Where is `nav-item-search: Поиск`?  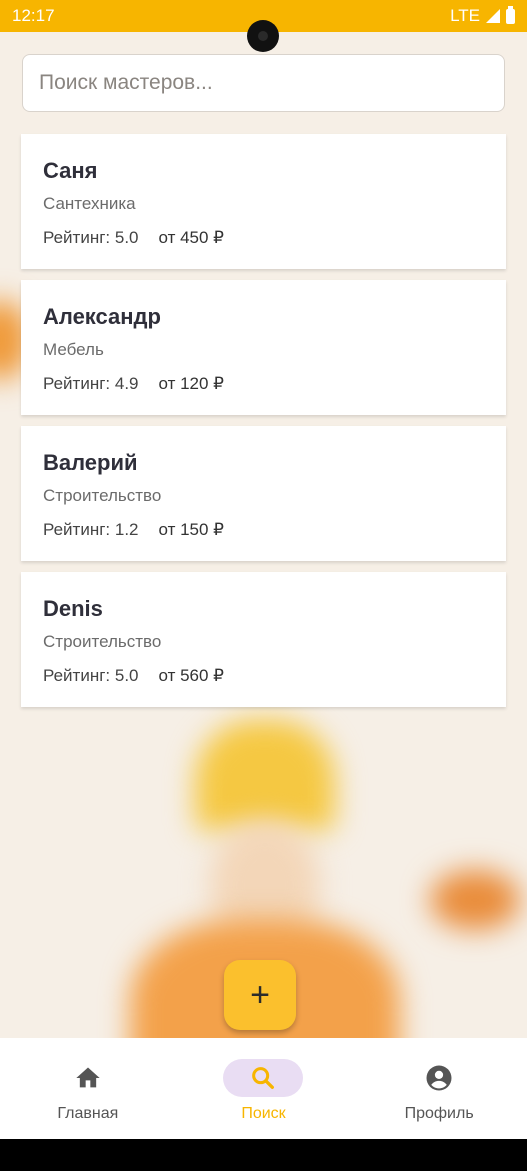 nav-item-search: Поиск is located at coordinates (263, 1090).